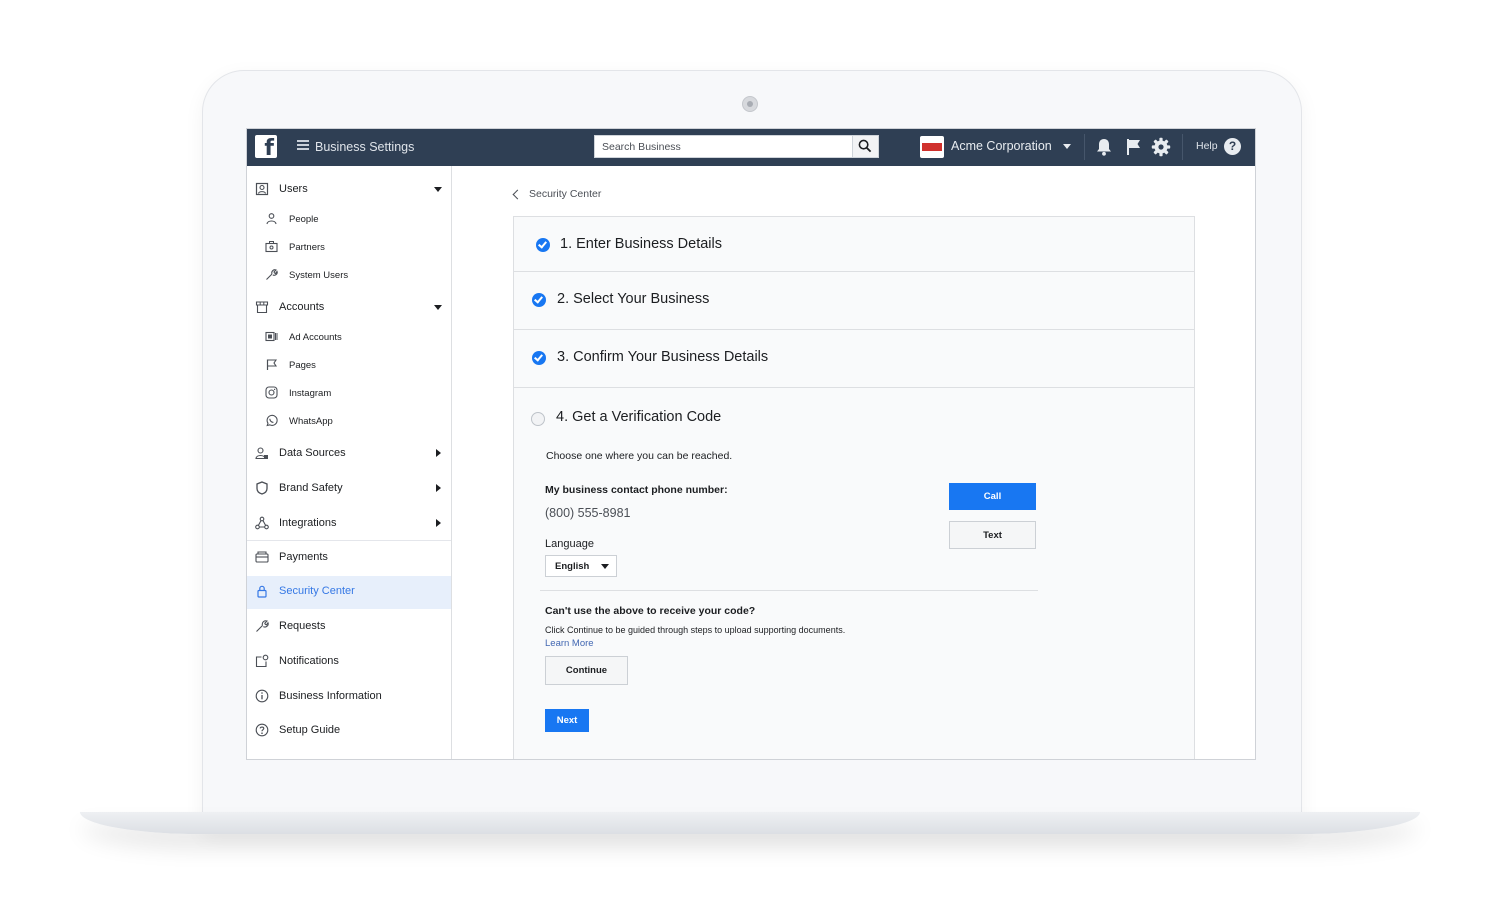  Describe the element at coordinates (262, 307) in the screenshot. I see `storefront-icon` at that location.